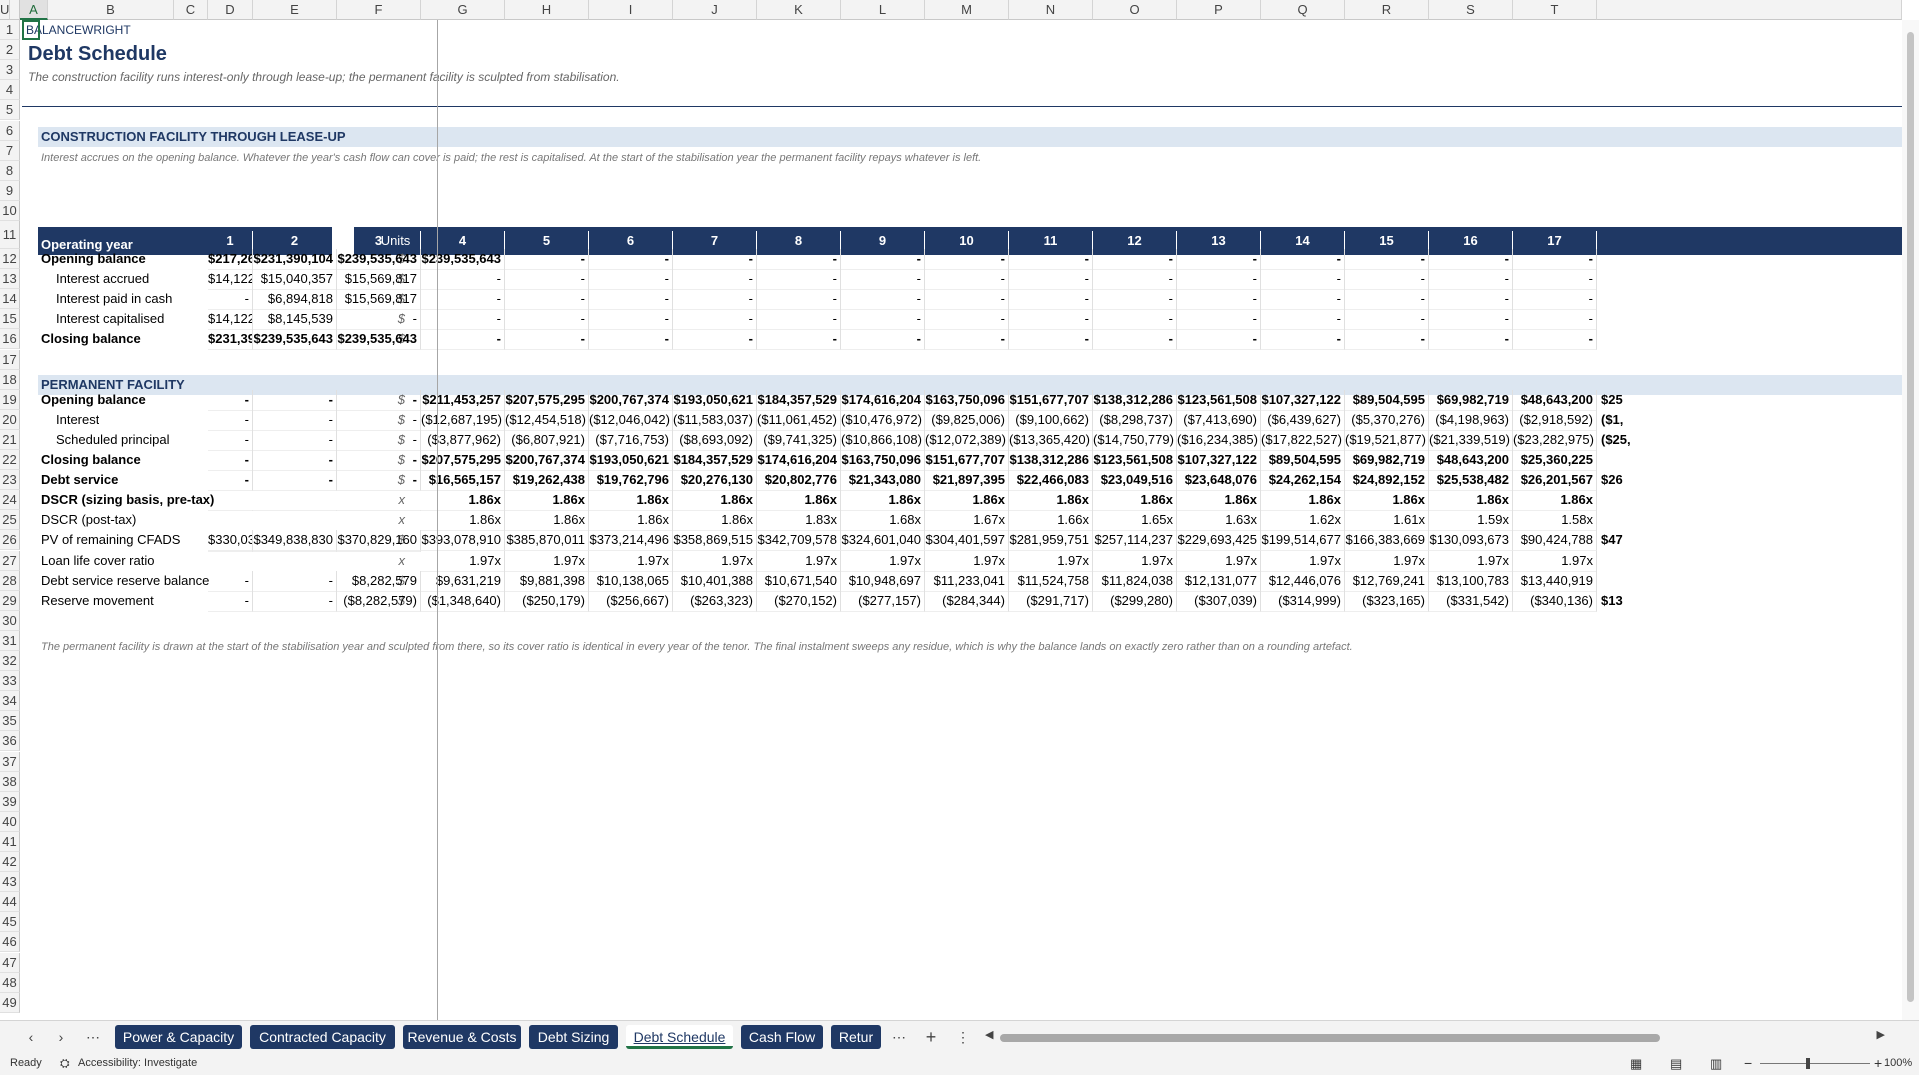 This screenshot has width=1919, height=1075. What do you see at coordinates (10, 741) in the screenshot?
I see `row-header-36: 36` at bounding box center [10, 741].